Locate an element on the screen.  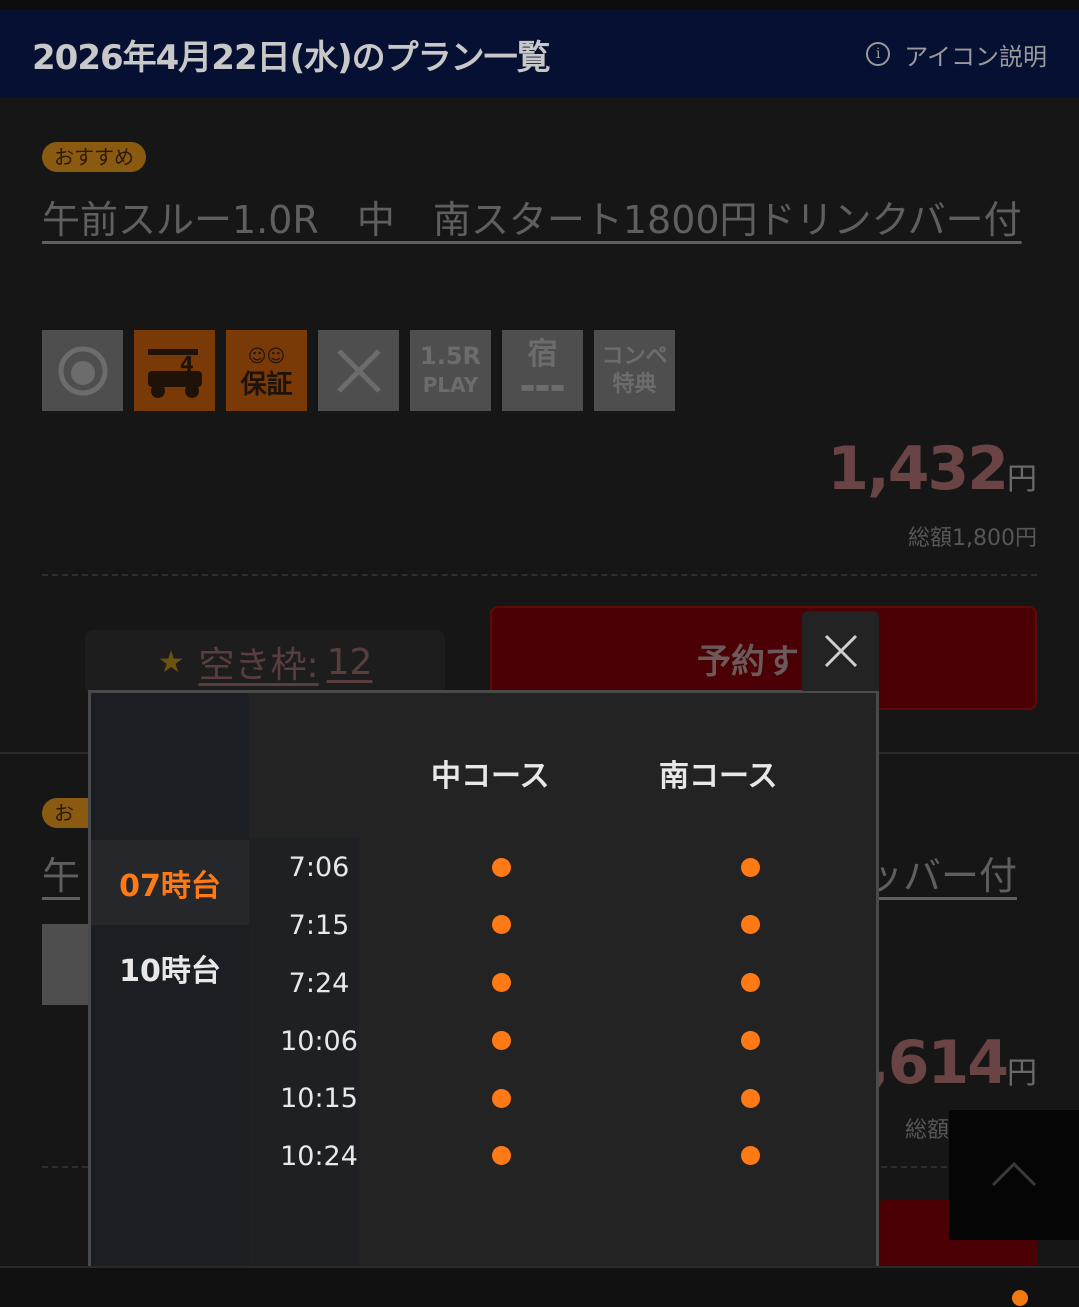
hour-tab-10: 10時台 is located at coordinates (170, 967).